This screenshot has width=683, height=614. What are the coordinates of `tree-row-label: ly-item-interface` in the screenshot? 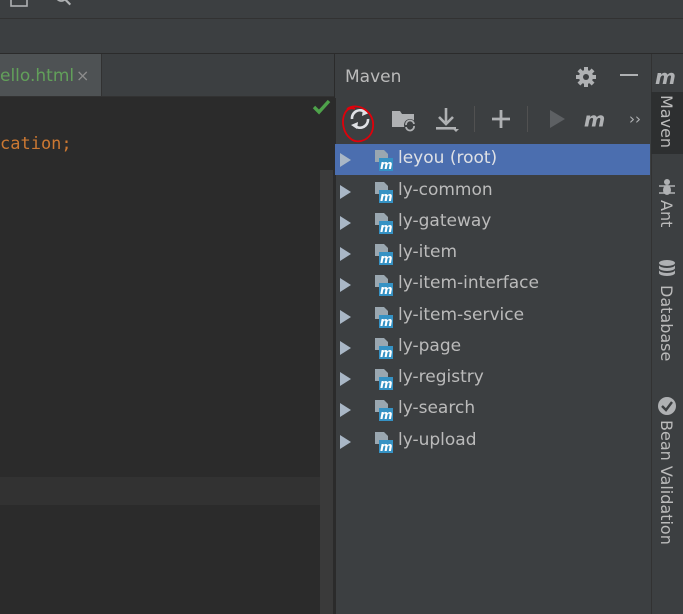 It's located at (468, 283).